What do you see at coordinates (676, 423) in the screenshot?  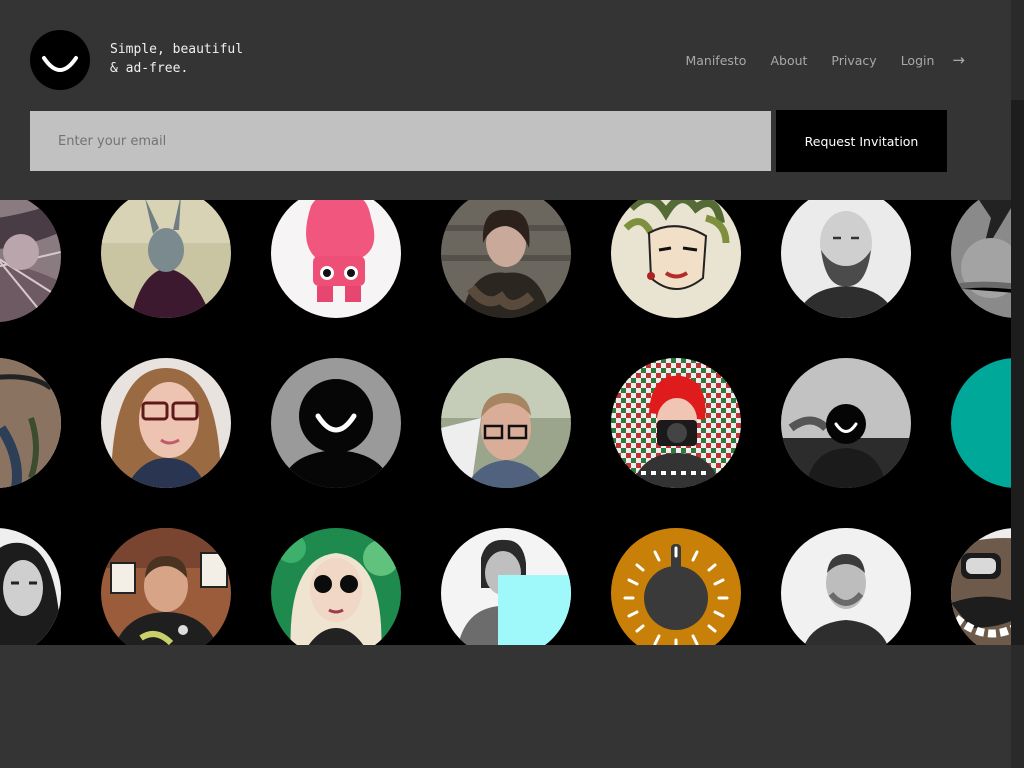 I see `avatar-red-hair-photographer` at bounding box center [676, 423].